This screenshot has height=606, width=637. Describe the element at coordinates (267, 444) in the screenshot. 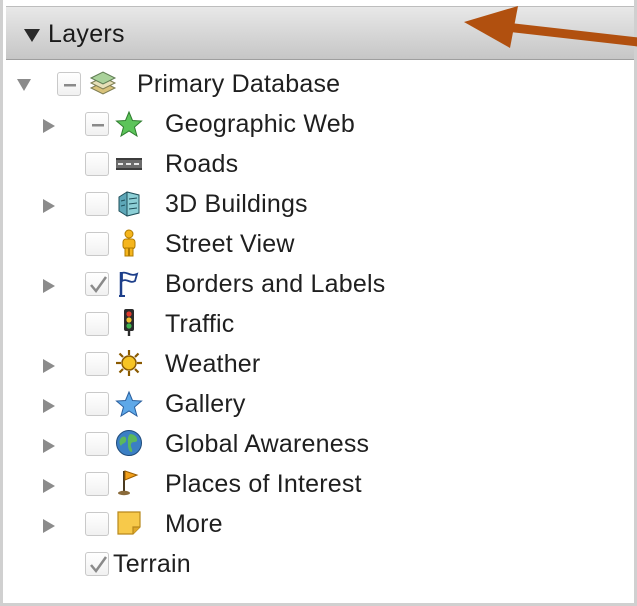

I see `tree-item-label: Global Awareness` at that location.